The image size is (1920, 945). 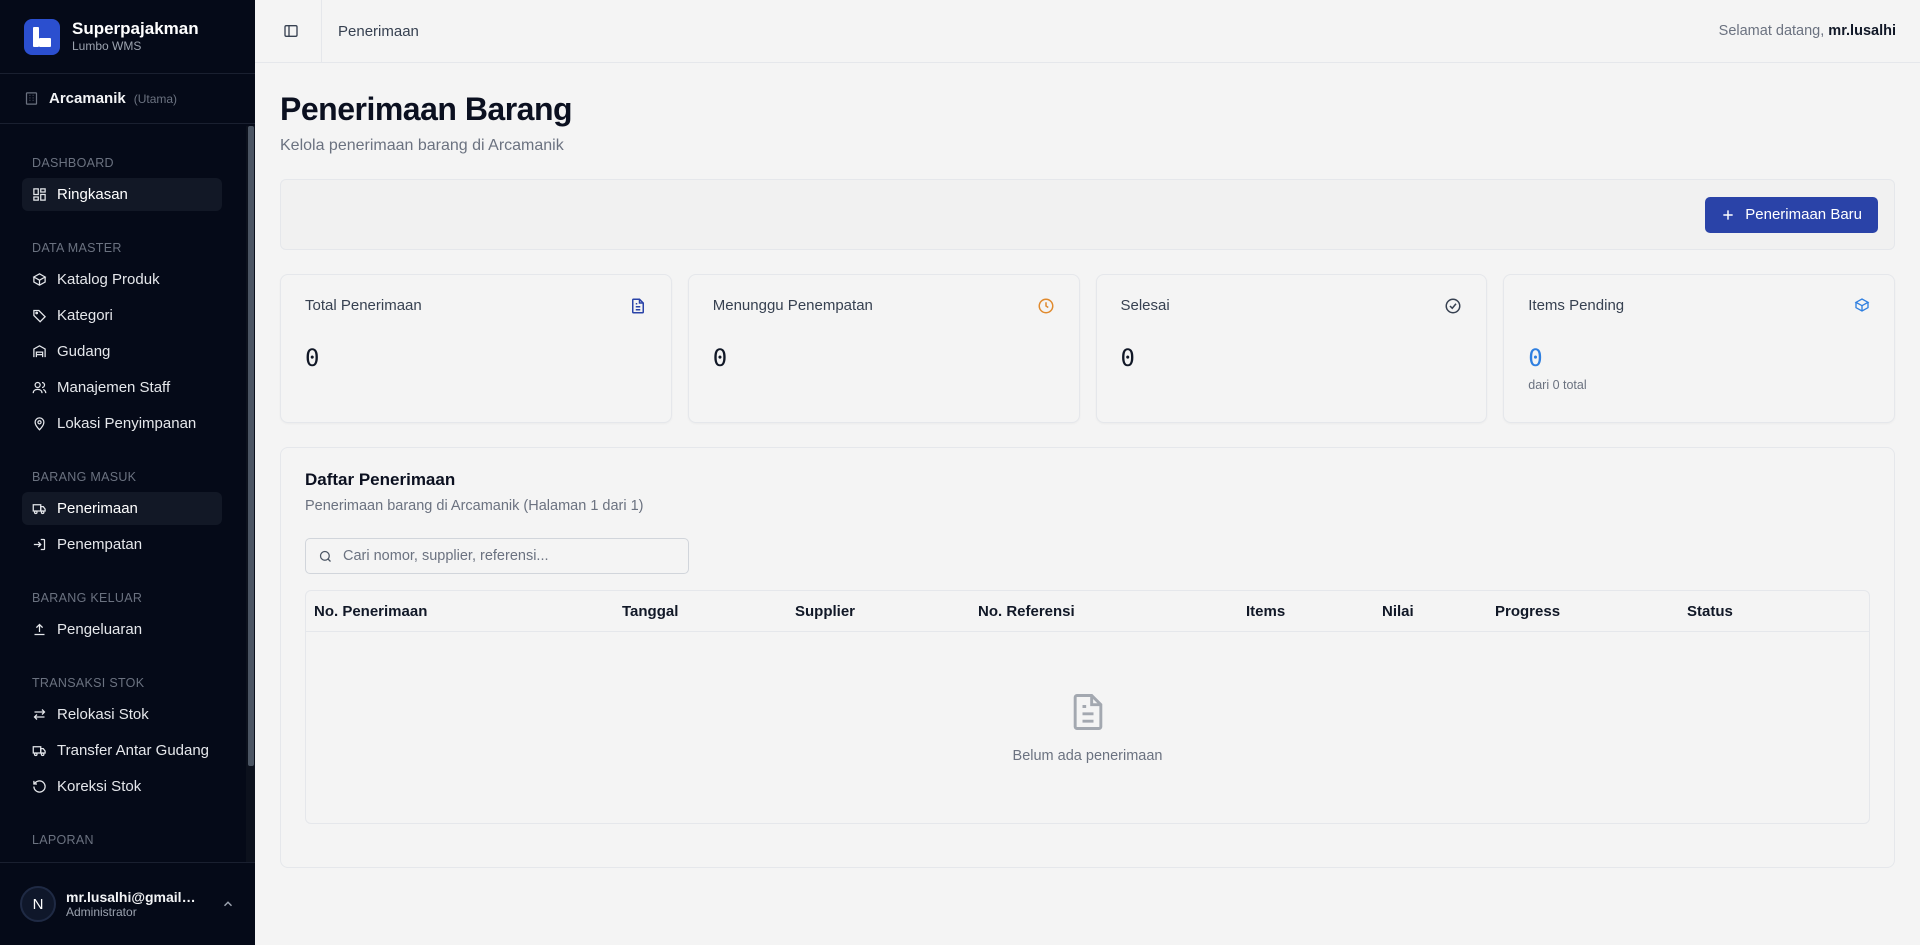 I want to click on stat-label: Items Pending, so click(x=1576, y=305).